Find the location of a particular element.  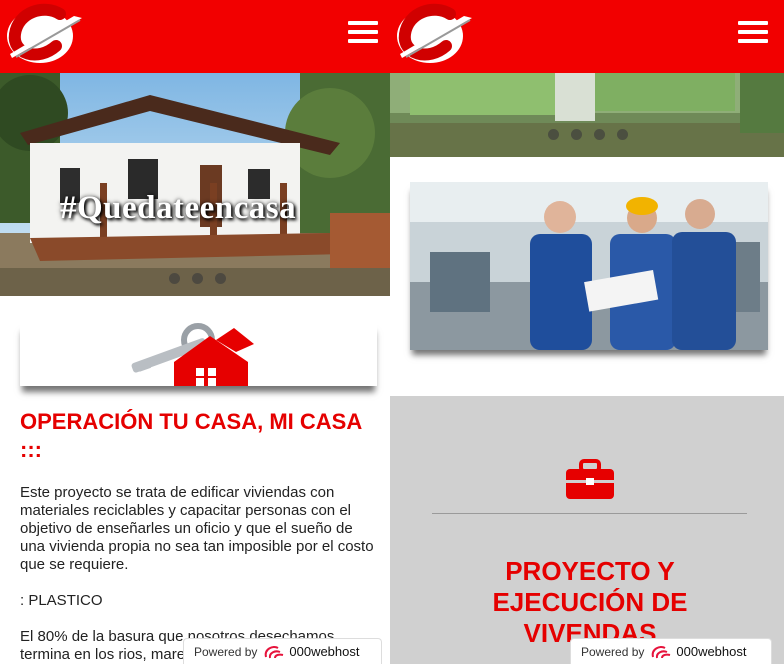

hero-hashtag: #Quedateencasa is located at coordinates (178, 208).